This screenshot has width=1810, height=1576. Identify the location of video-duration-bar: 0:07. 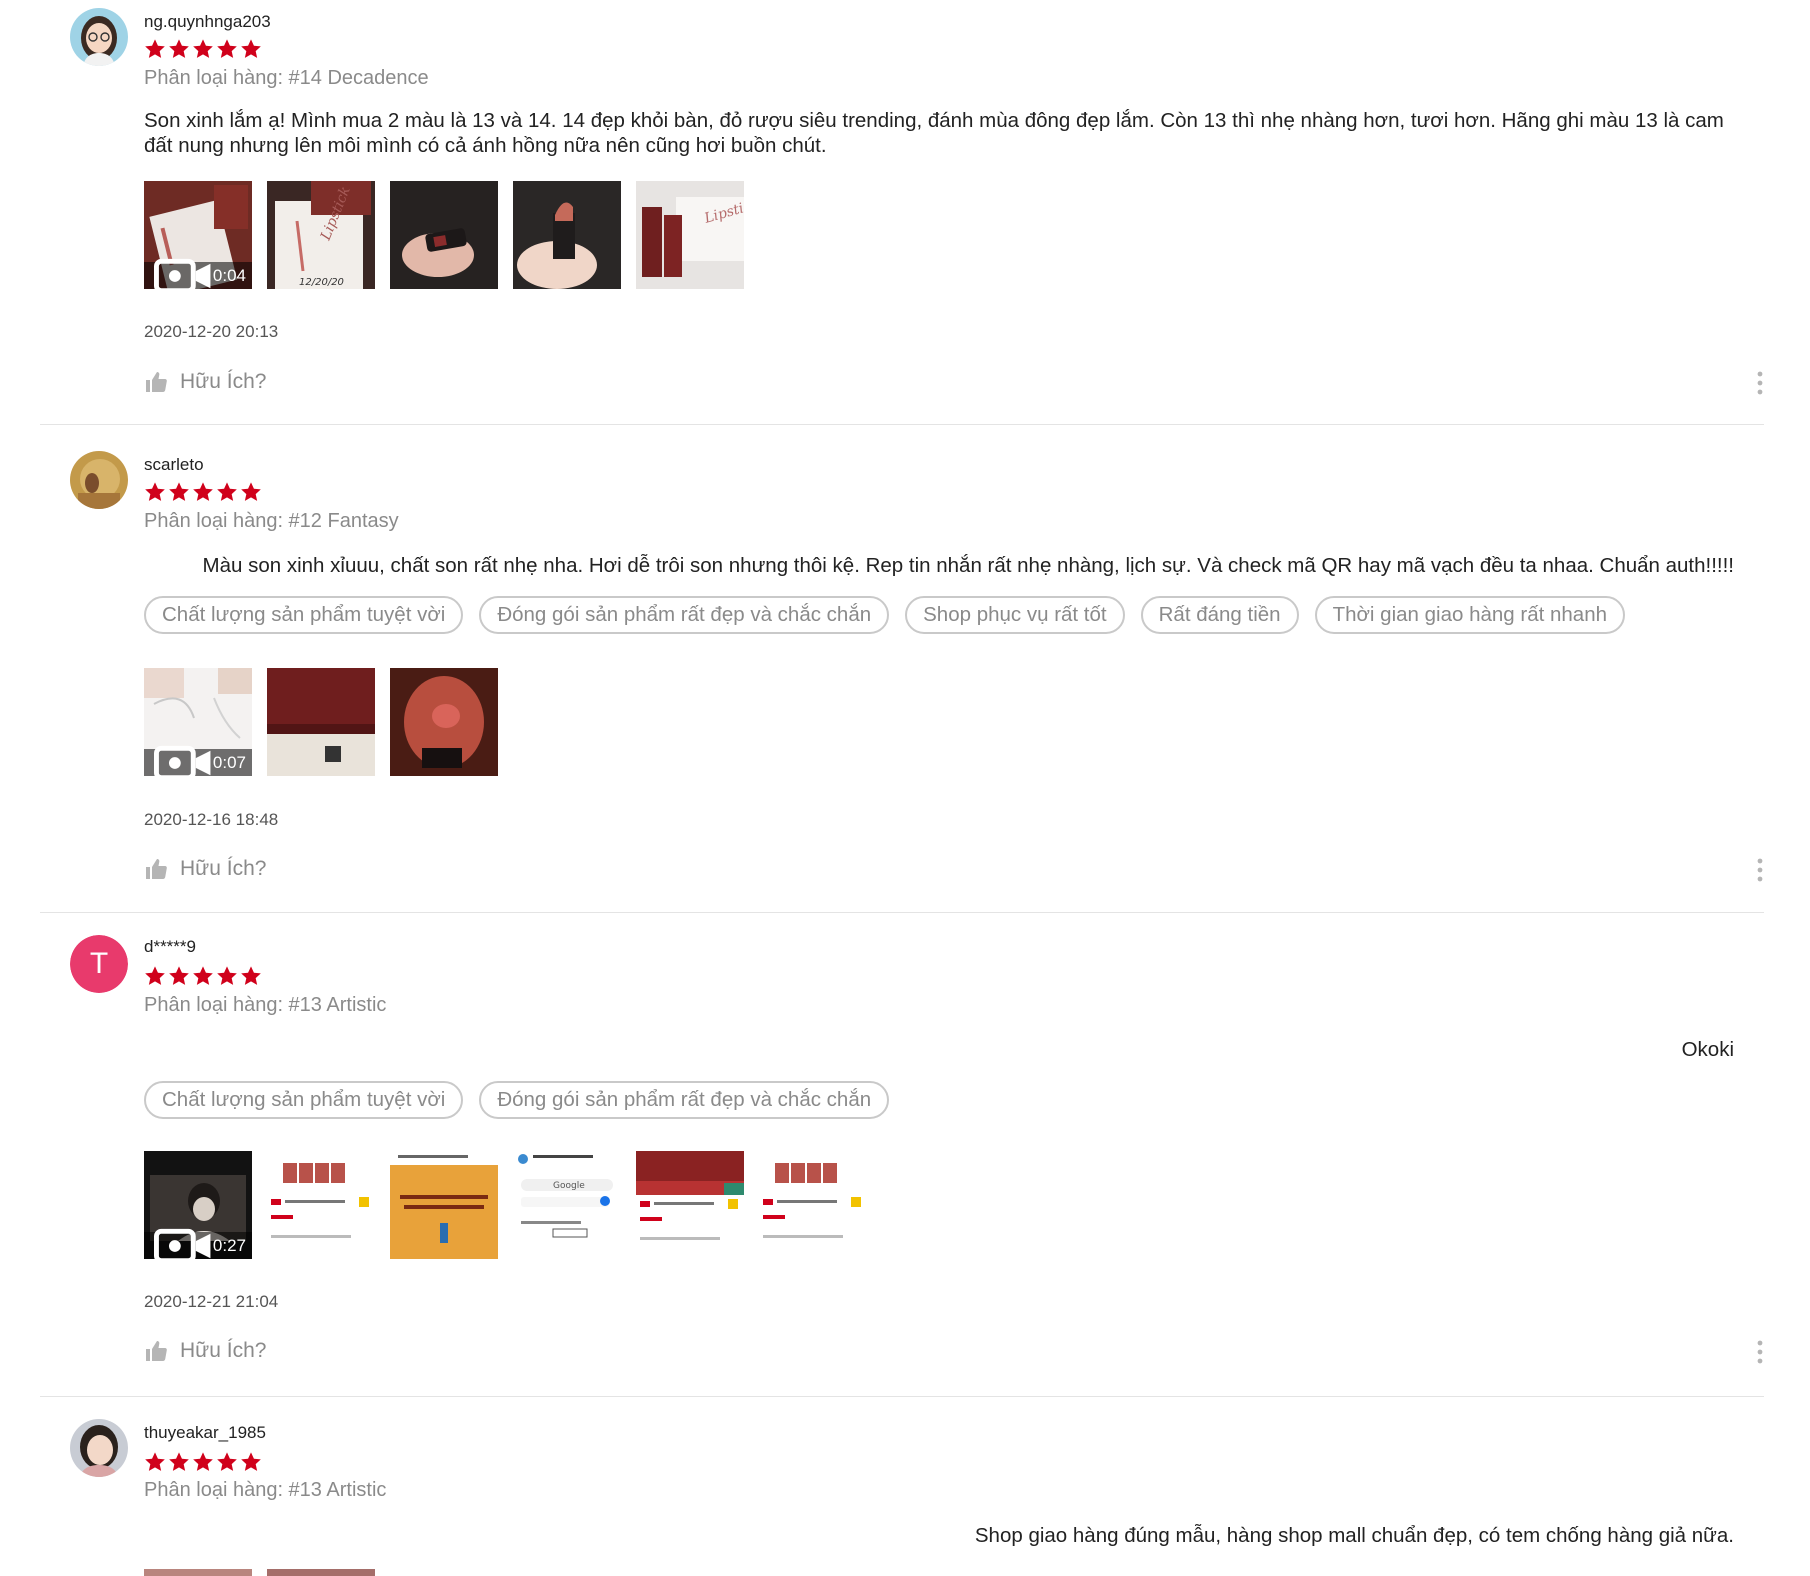
(198, 762).